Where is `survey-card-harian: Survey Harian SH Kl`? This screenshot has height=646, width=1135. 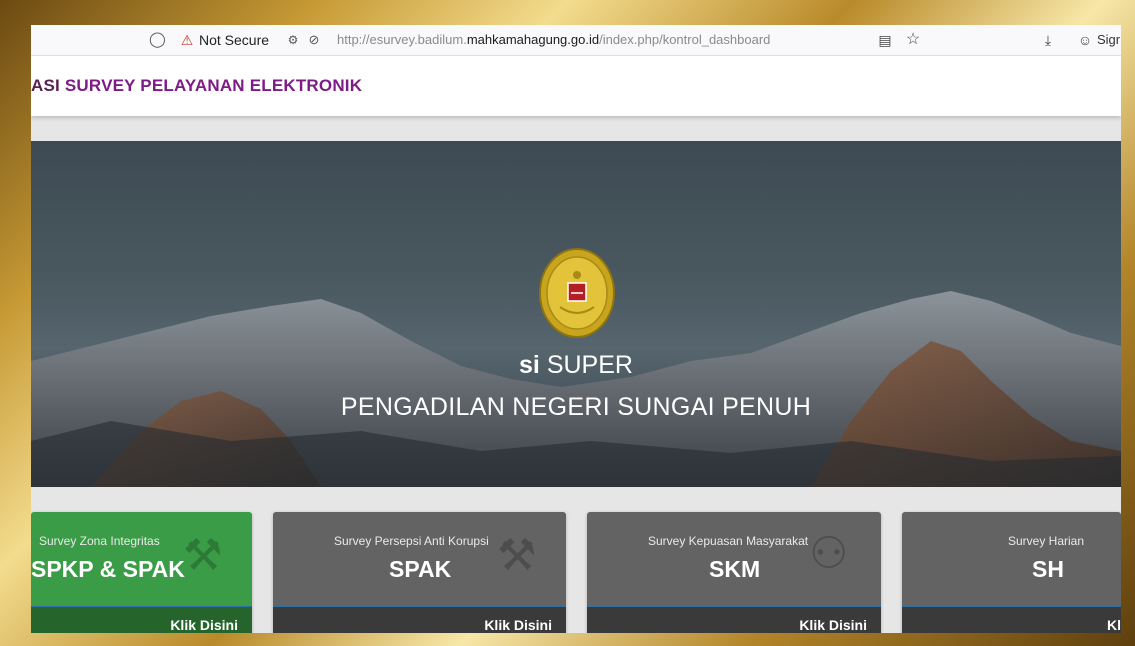 survey-card-harian: Survey Harian SH Kl is located at coordinates (1011, 572).